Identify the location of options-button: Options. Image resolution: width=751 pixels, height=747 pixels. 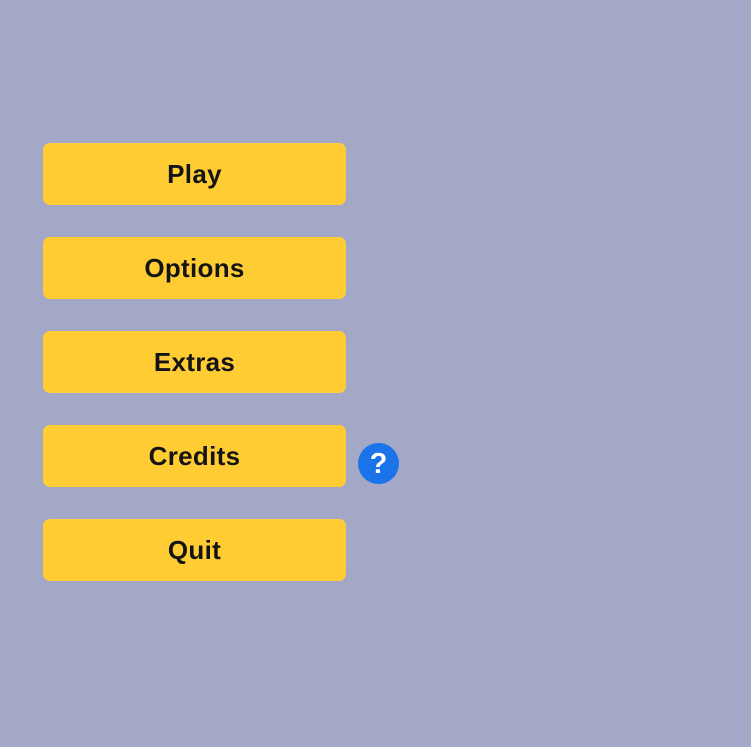
(194, 268).